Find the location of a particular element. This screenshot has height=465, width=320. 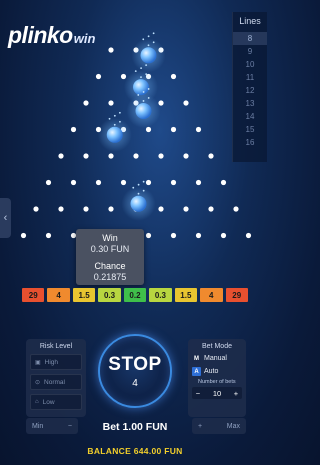

increment-icon: + is located at coordinates (236, 393).